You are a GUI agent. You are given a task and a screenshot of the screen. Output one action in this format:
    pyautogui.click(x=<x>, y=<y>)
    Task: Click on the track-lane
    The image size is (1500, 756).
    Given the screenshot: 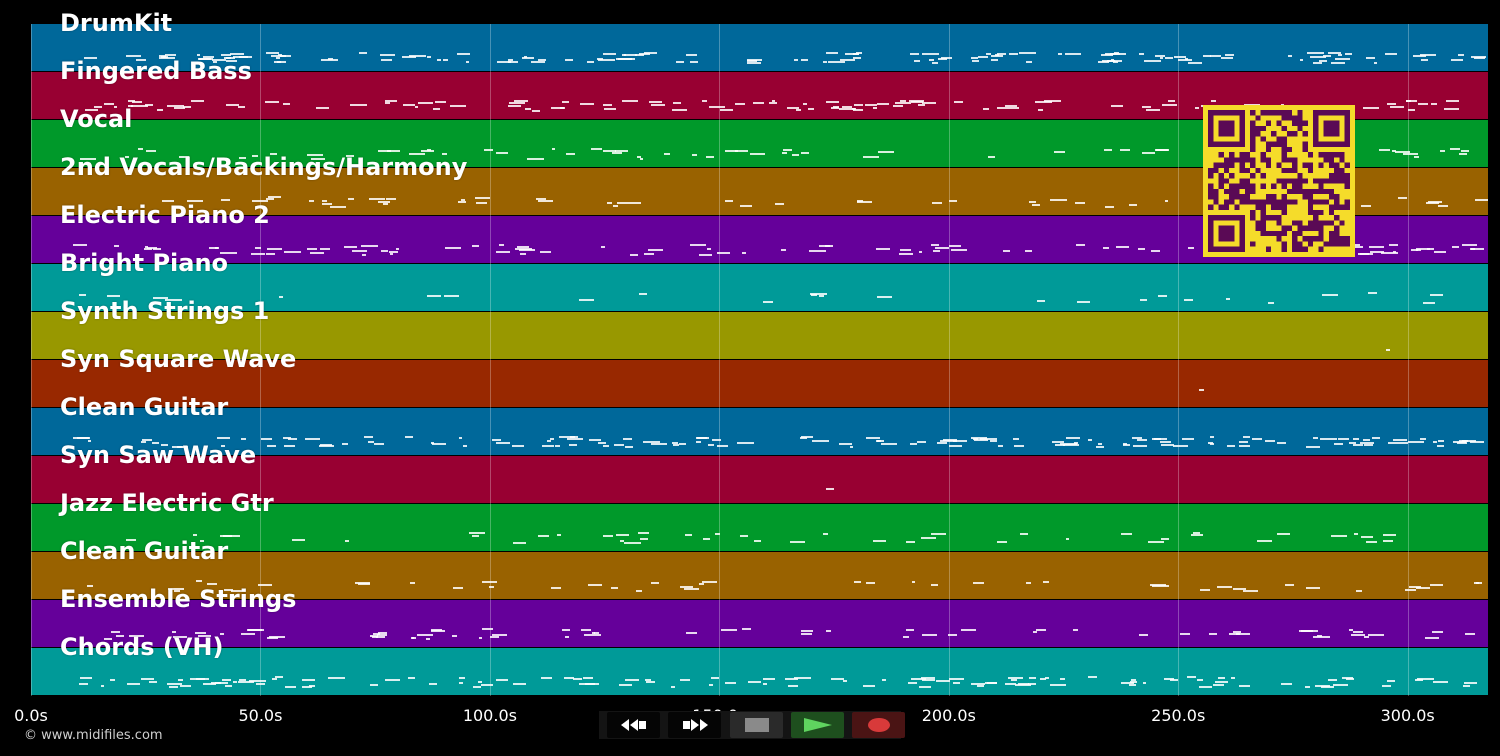 What is the action you would take?
    pyautogui.click(x=759, y=671)
    